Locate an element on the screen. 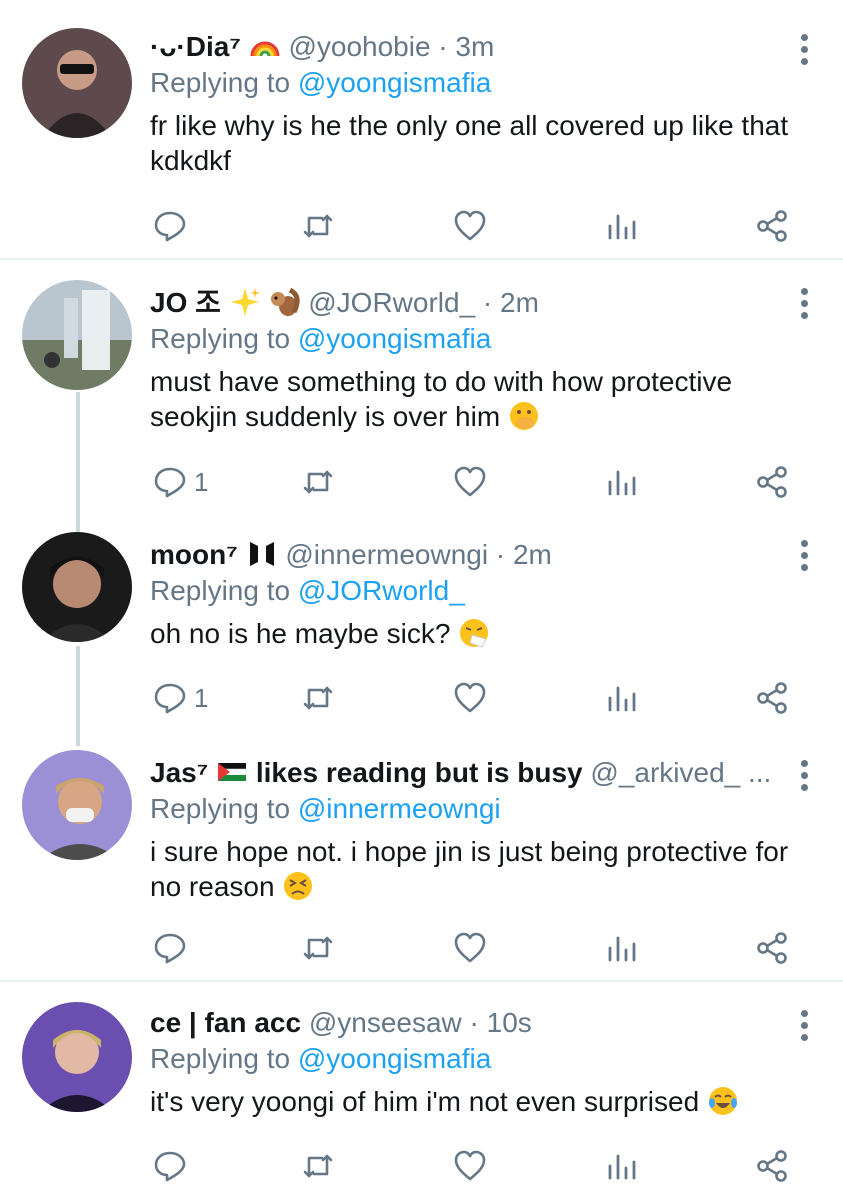  hand-over-mouth-emoji is located at coordinates (523, 416).